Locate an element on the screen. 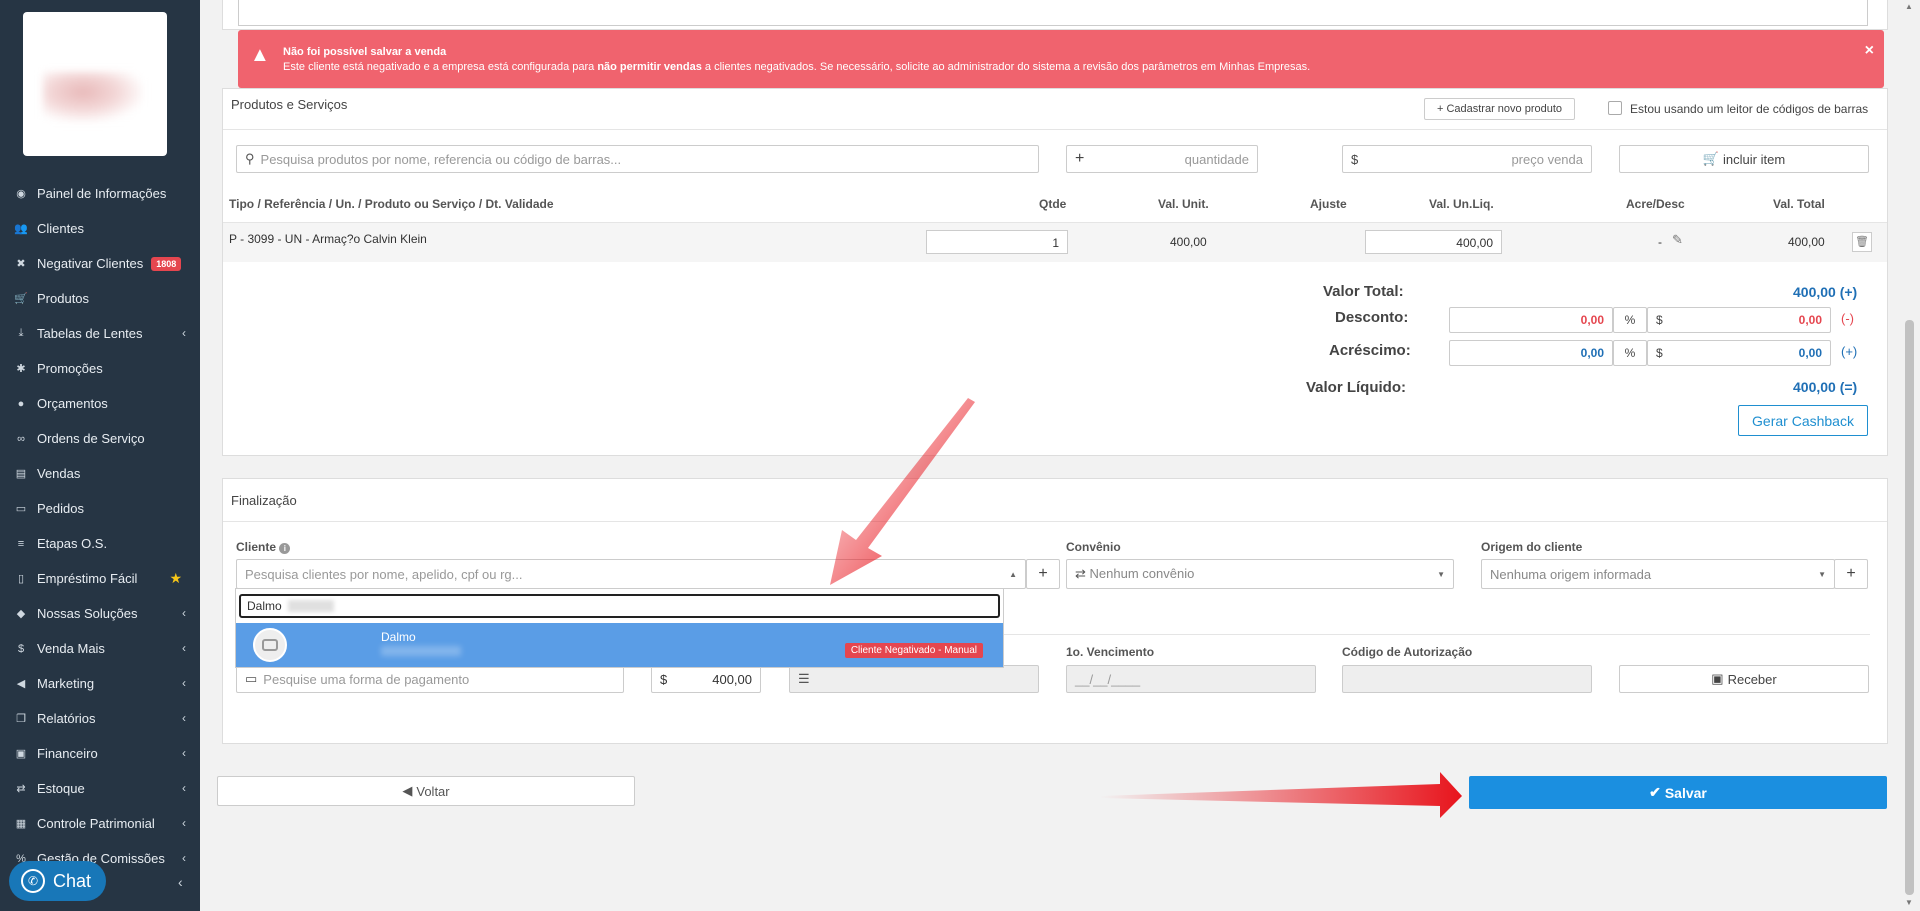 The height and width of the screenshot is (911, 1920). sidebar-item-financeiro: ▣ Financeiro ‹ is located at coordinates (100, 753).